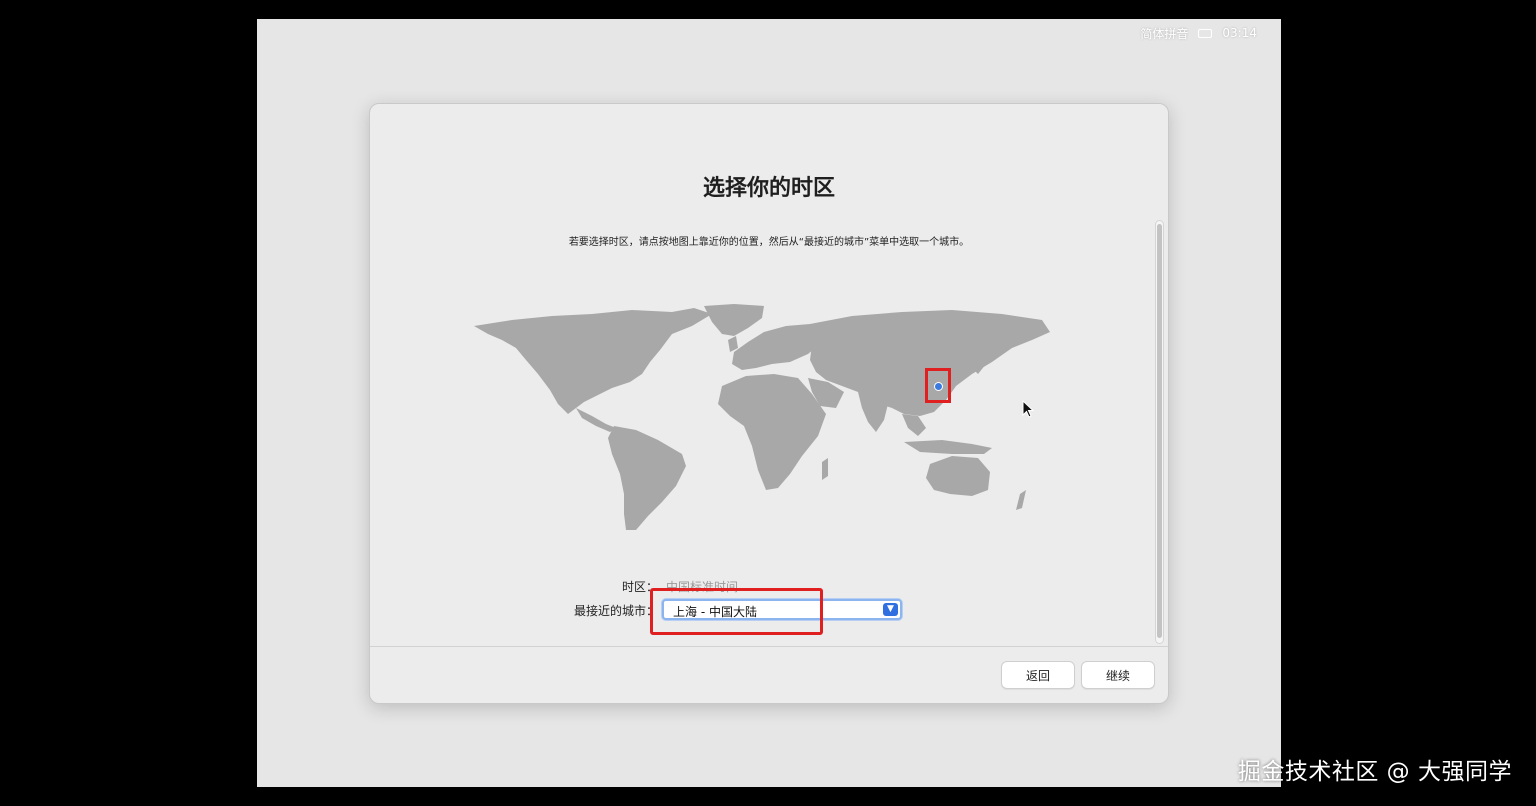 The image size is (1536, 806). Describe the element at coordinates (1164, 33) in the screenshot. I see `input-method-indicator: 简体拼音` at that location.